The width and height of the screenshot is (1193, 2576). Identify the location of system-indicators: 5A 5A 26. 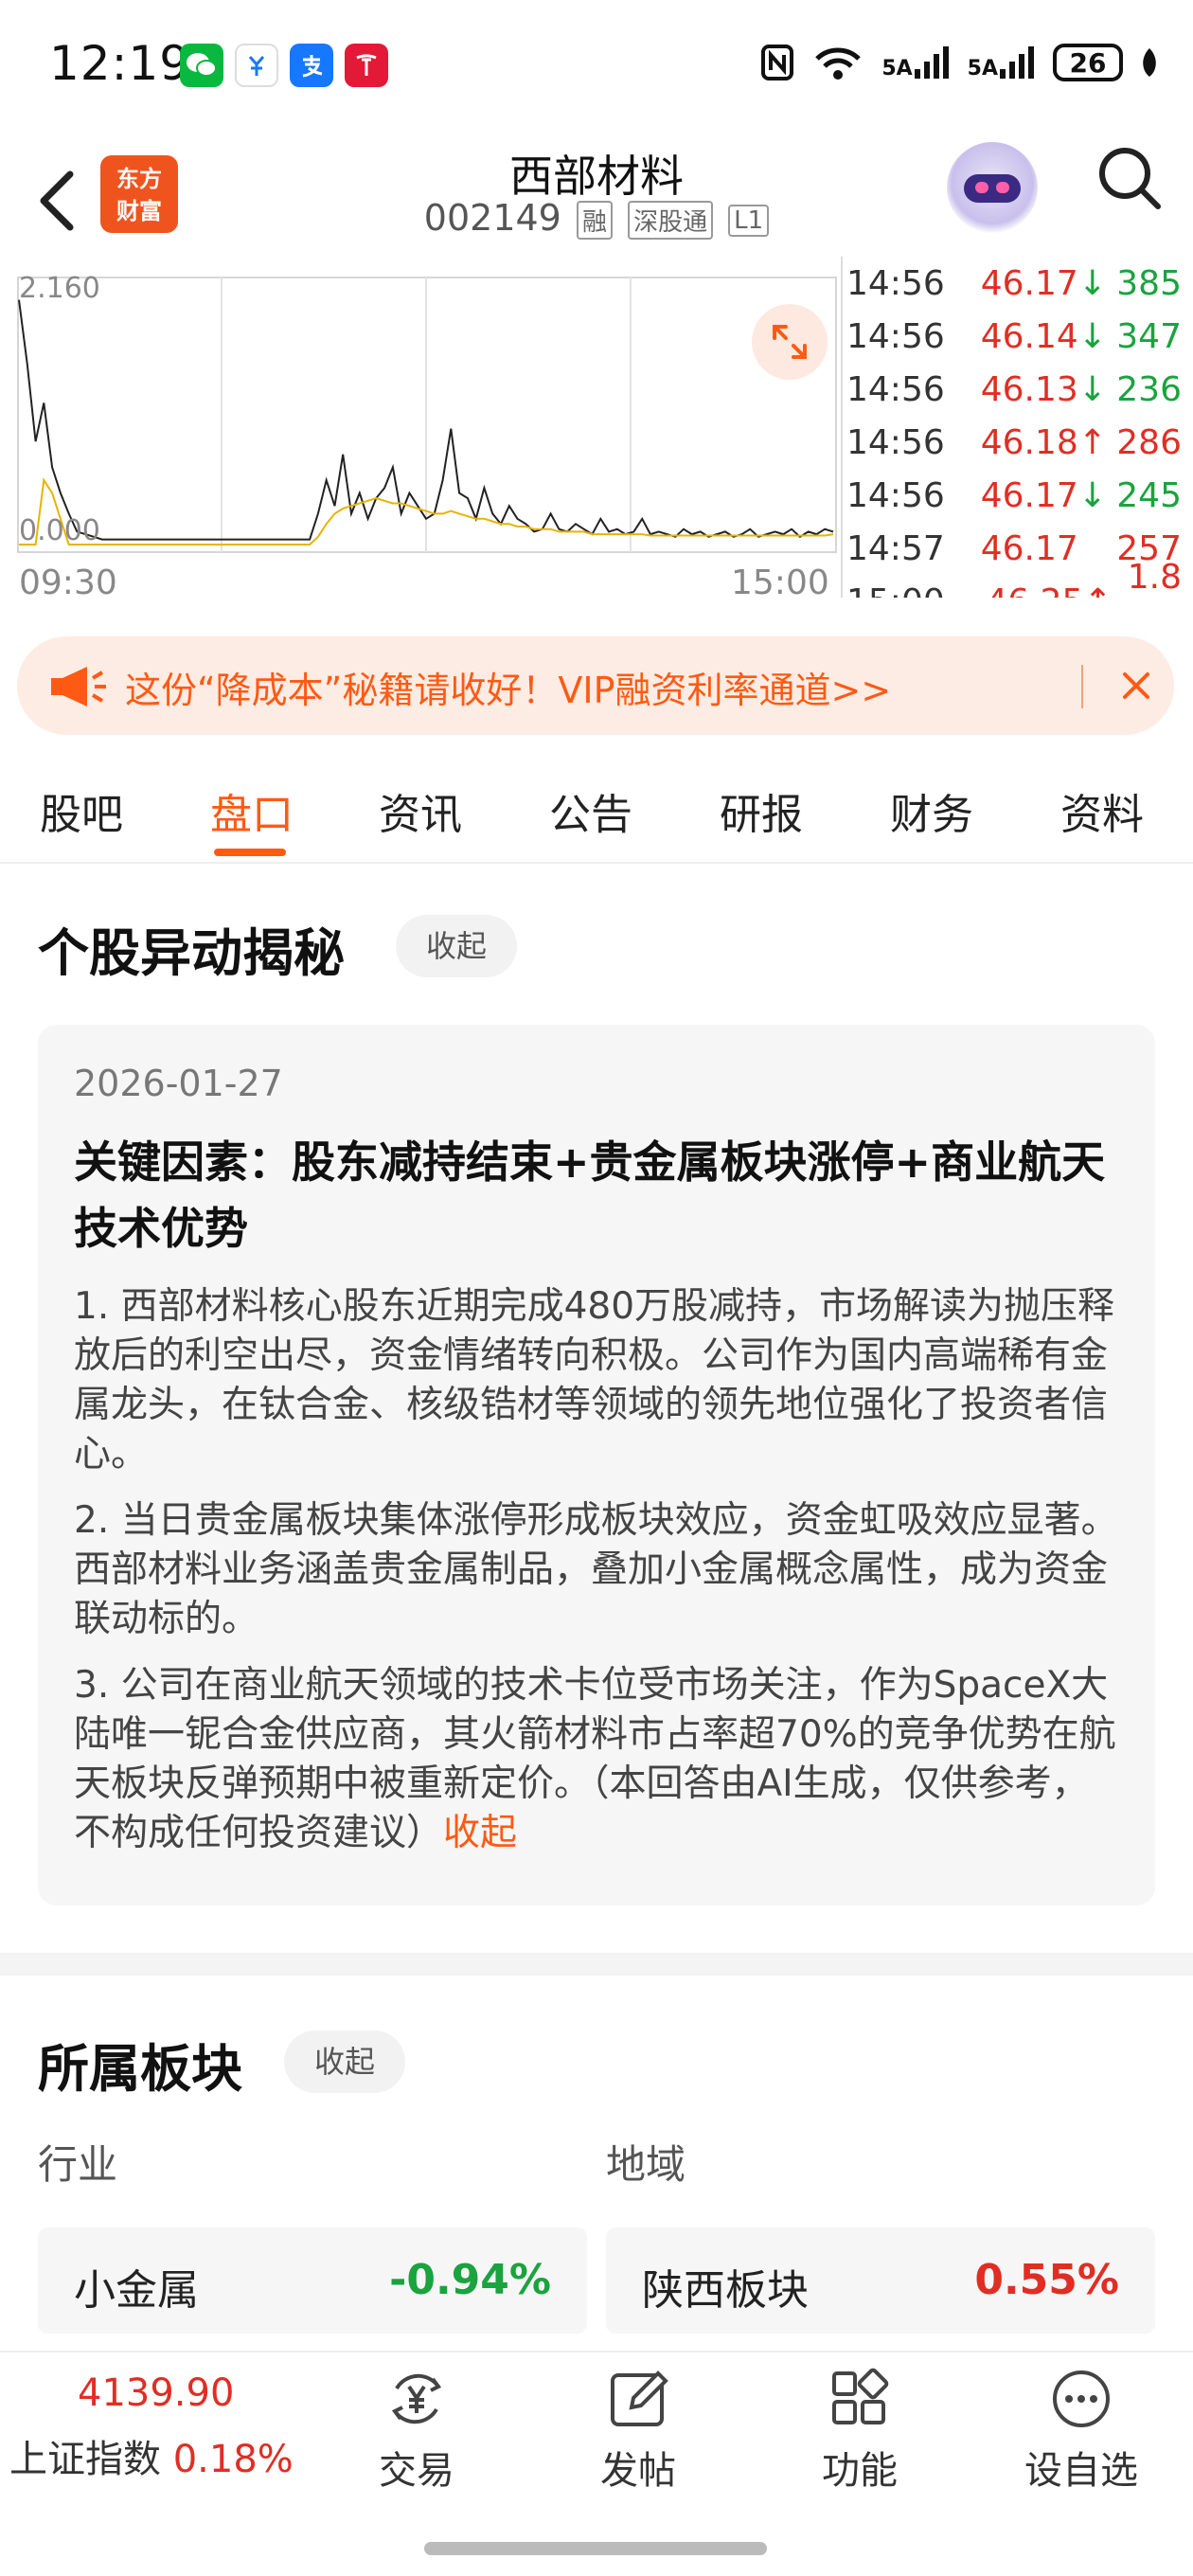
(959, 62).